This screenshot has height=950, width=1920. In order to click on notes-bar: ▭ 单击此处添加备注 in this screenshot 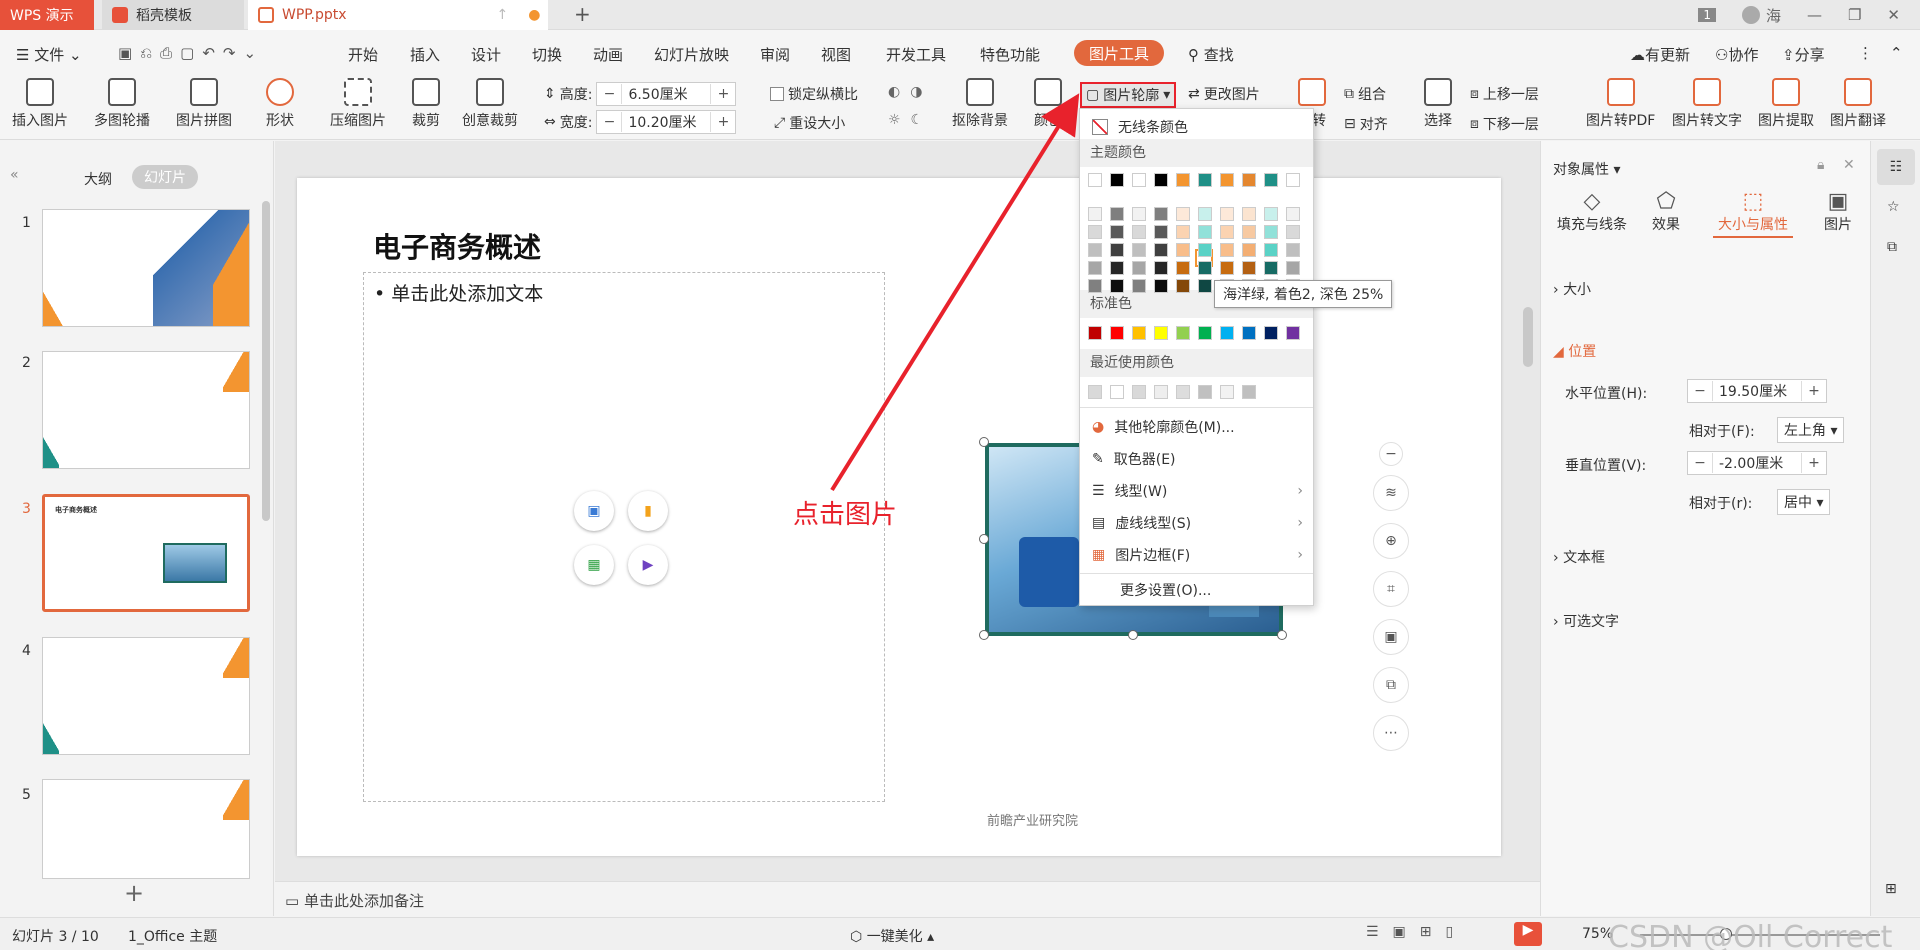, I will do `click(907, 899)`.